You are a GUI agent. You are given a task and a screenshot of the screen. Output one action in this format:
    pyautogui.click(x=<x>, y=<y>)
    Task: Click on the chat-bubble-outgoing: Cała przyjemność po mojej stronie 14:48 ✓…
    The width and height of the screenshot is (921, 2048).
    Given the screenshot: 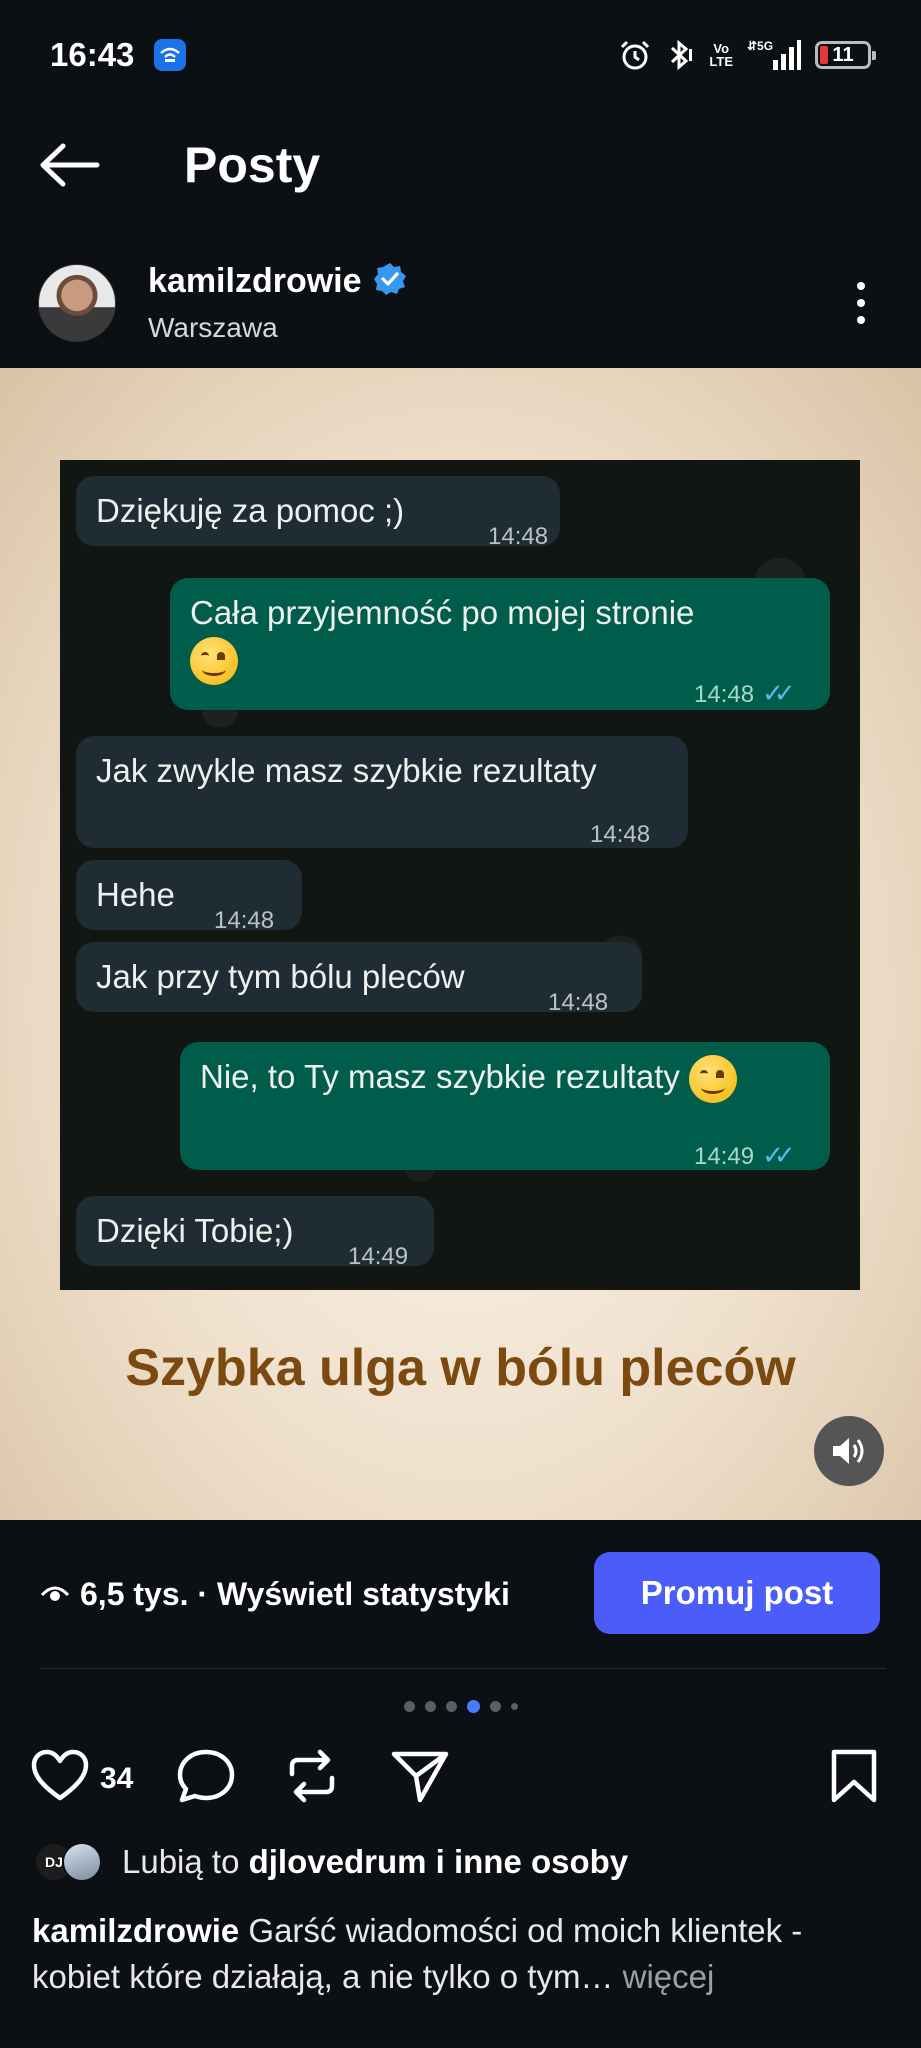 What is the action you would take?
    pyautogui.click(x=500, y=644)
    